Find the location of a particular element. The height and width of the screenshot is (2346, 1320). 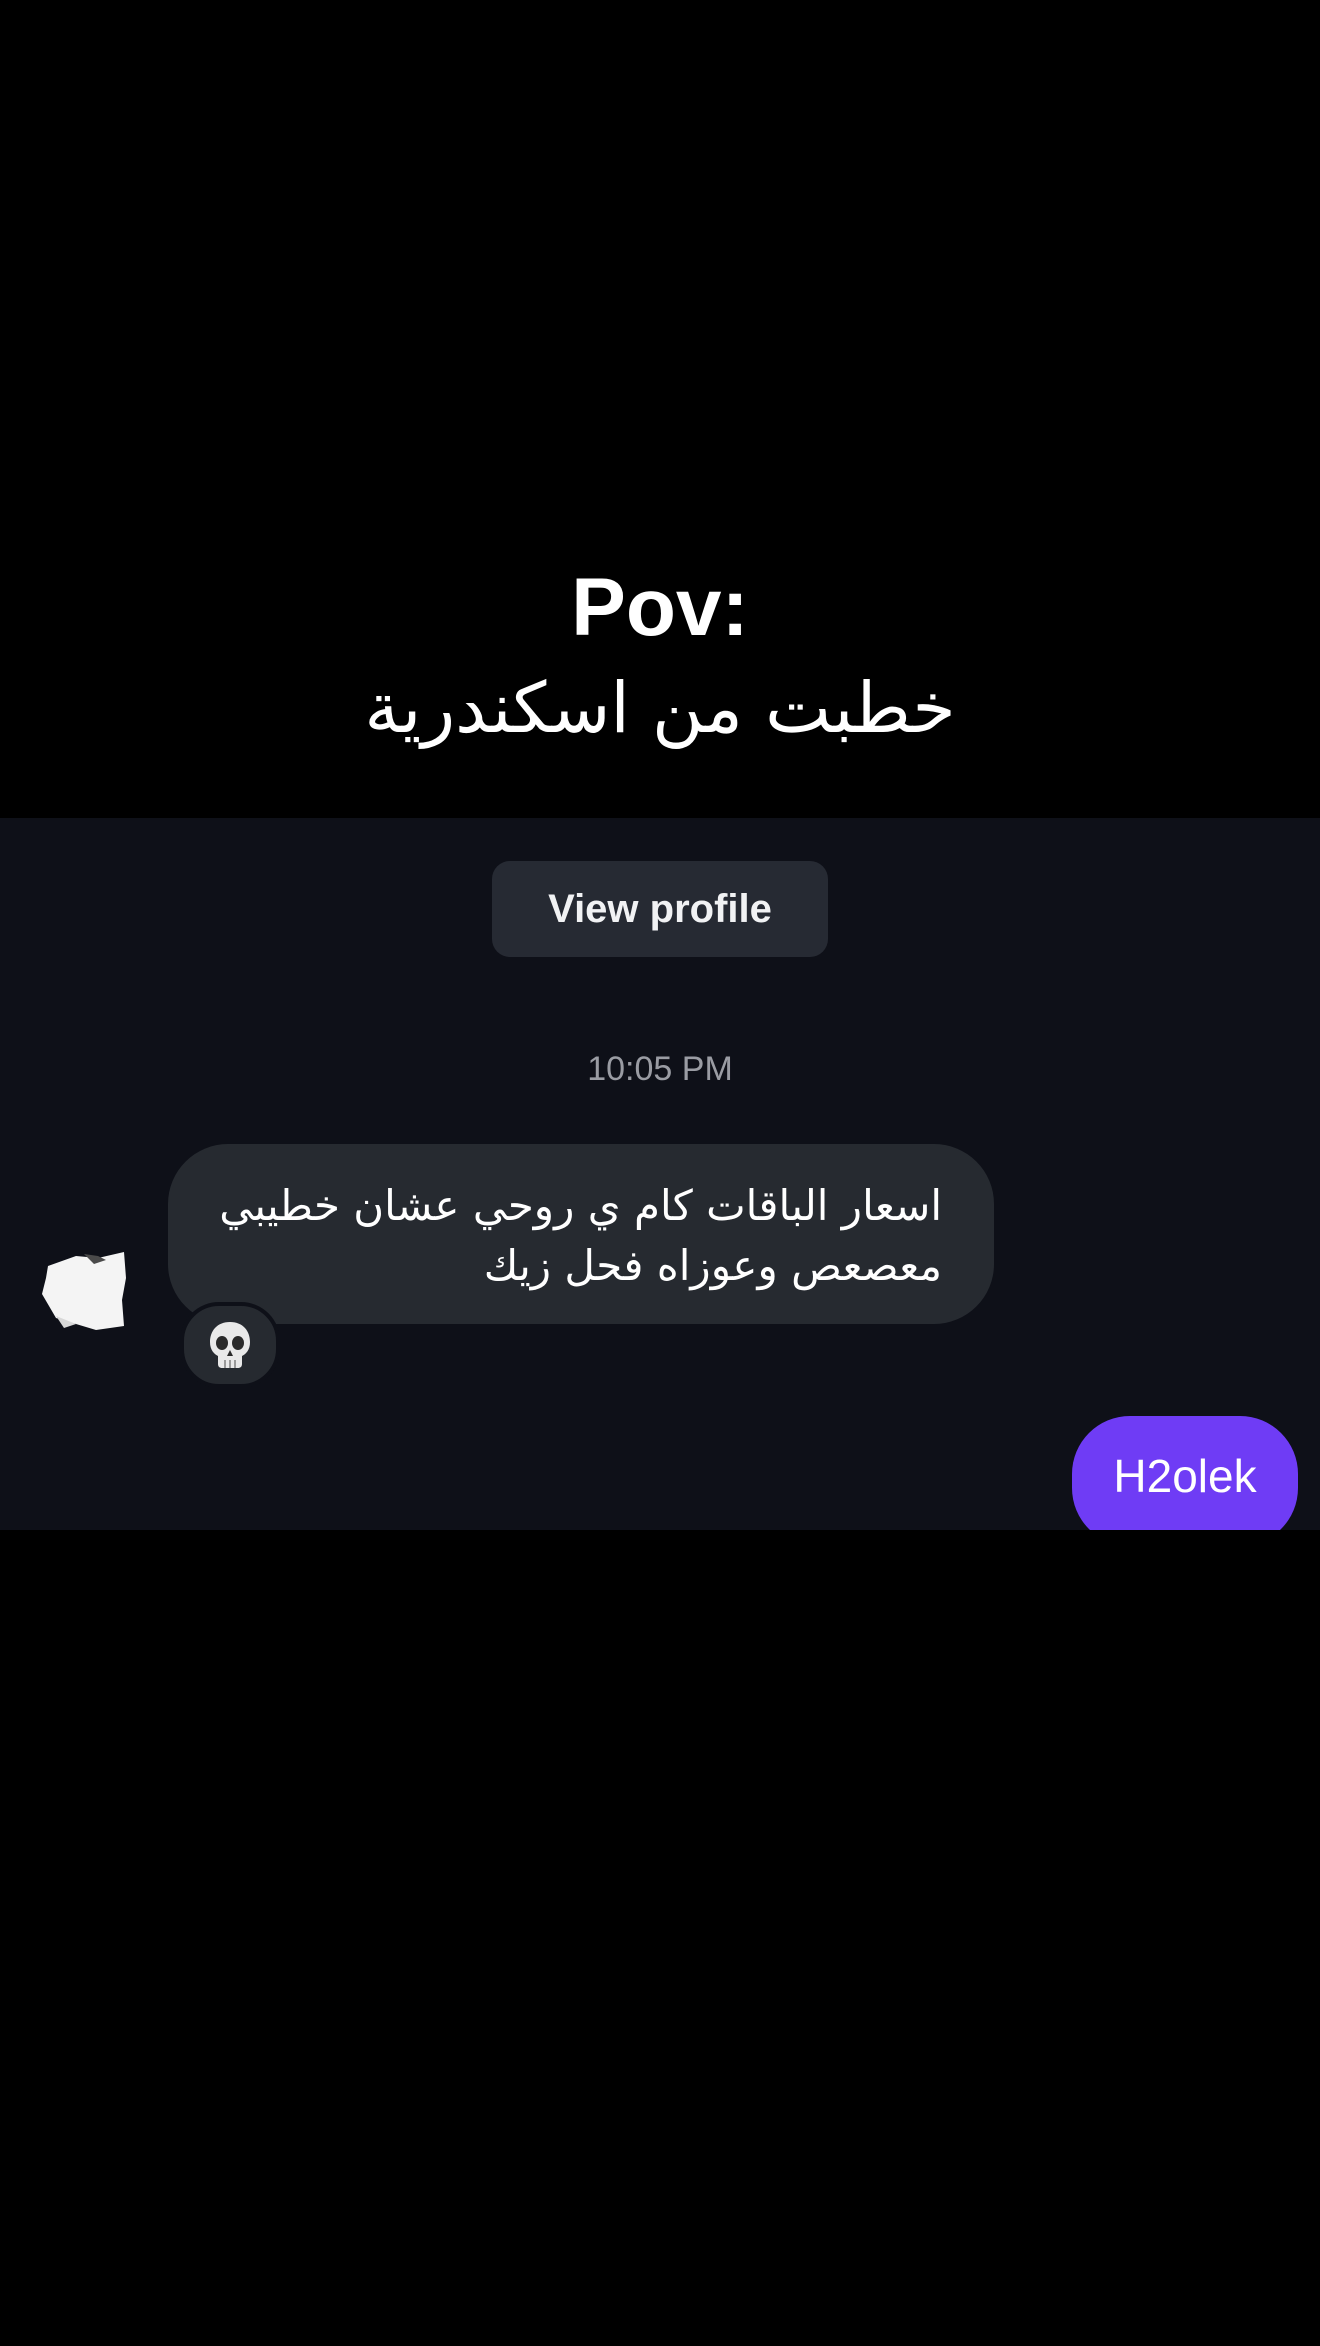

outgoing-message-bubble: H2olek is located at coordinates (1185, 1473).